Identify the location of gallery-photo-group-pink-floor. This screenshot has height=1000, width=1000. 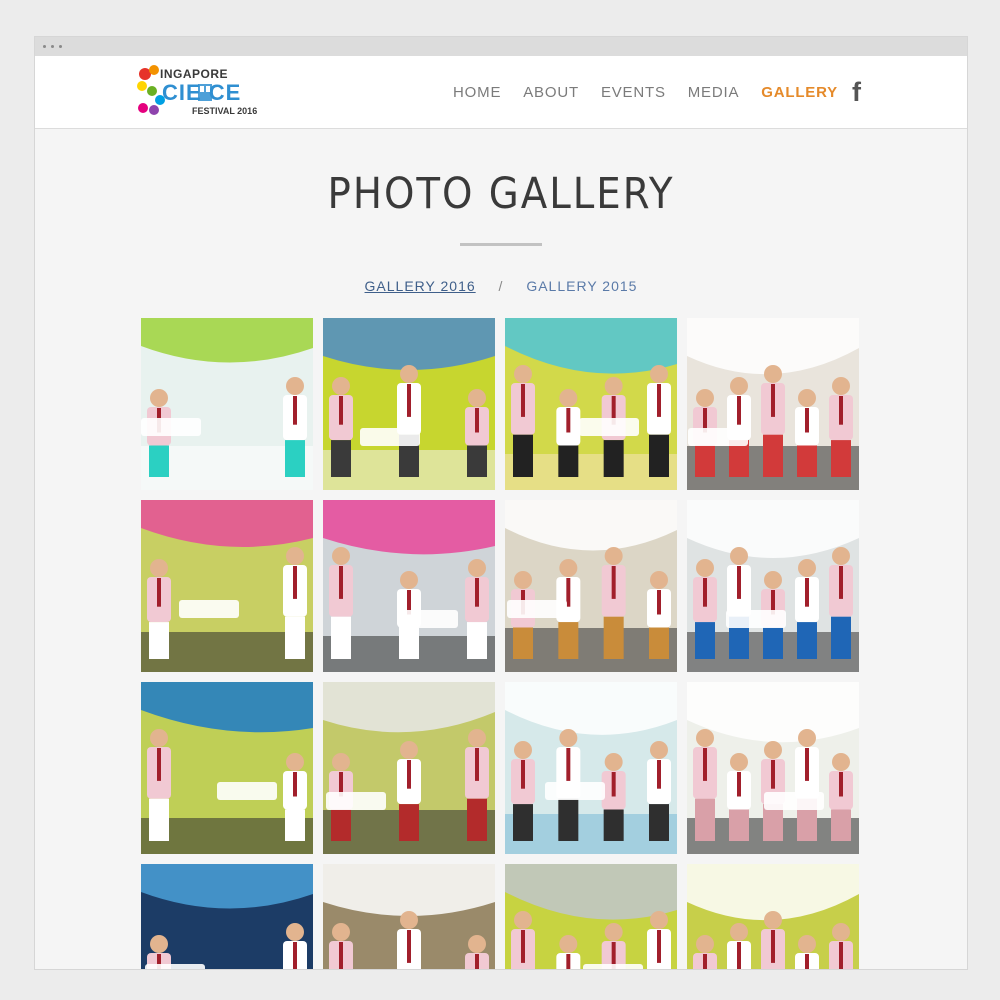
(227, 586).